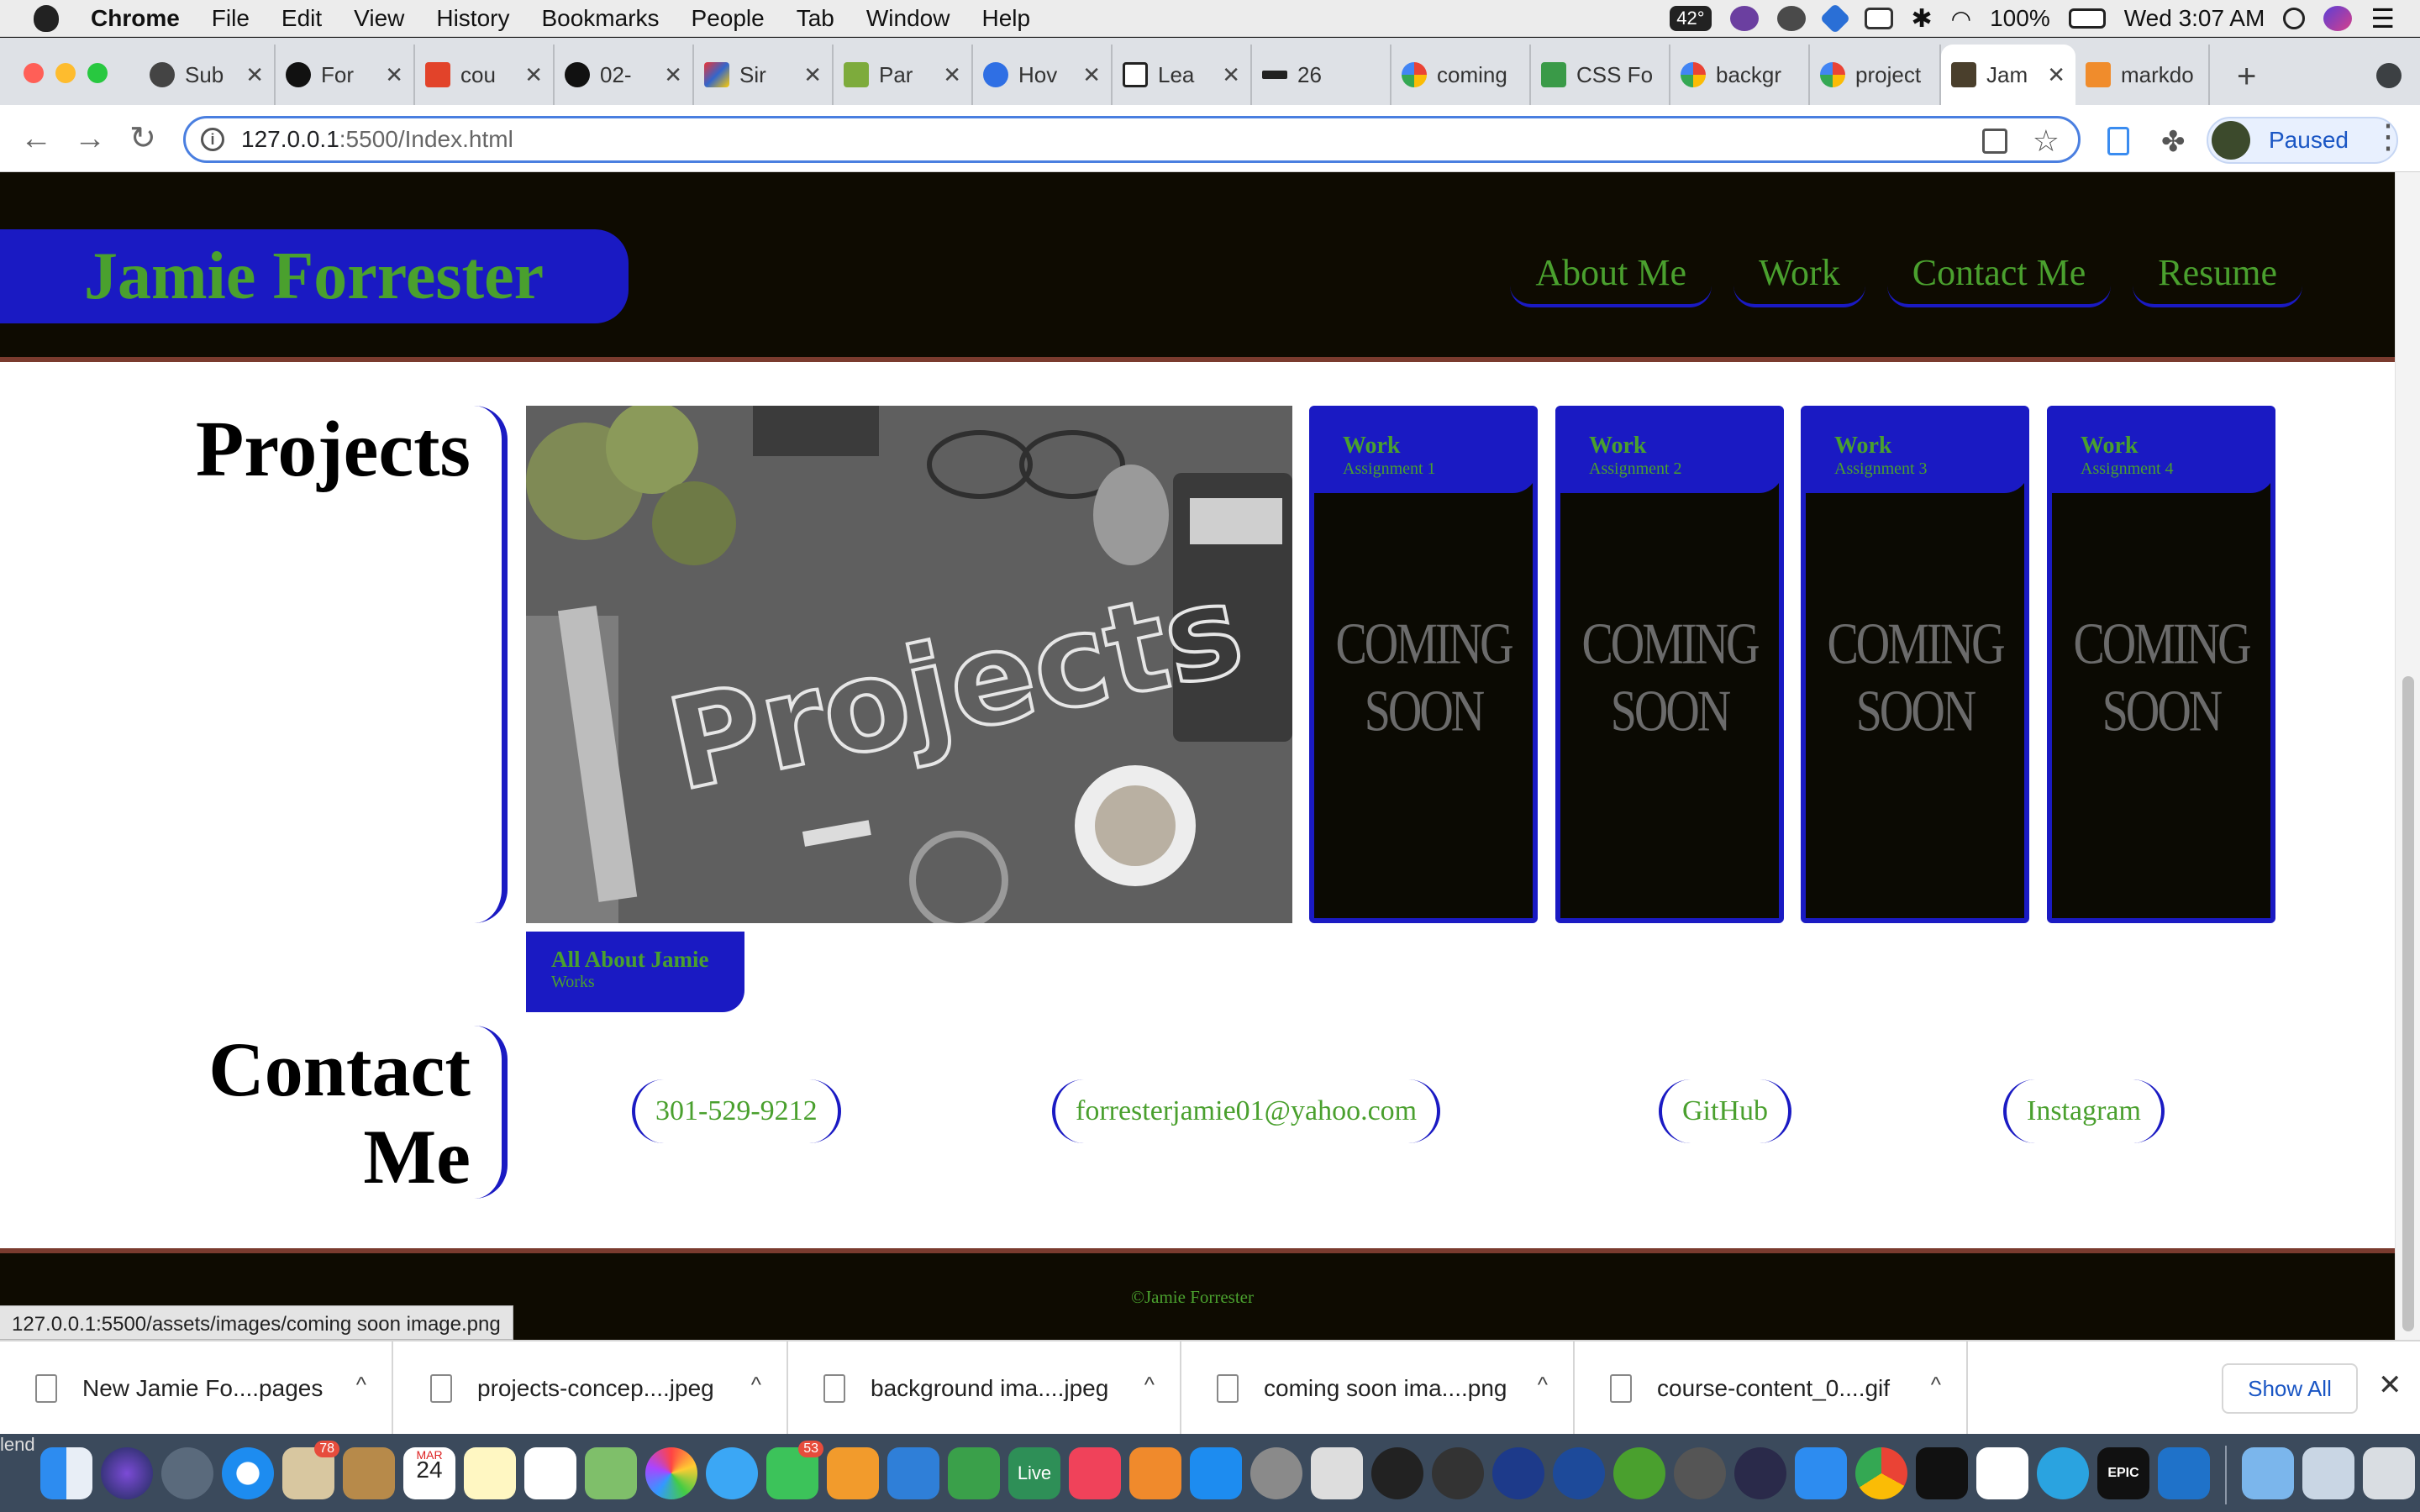 The image size is (2420, 1512). I want to click on reload-icon: ↻, so click(142, 138).